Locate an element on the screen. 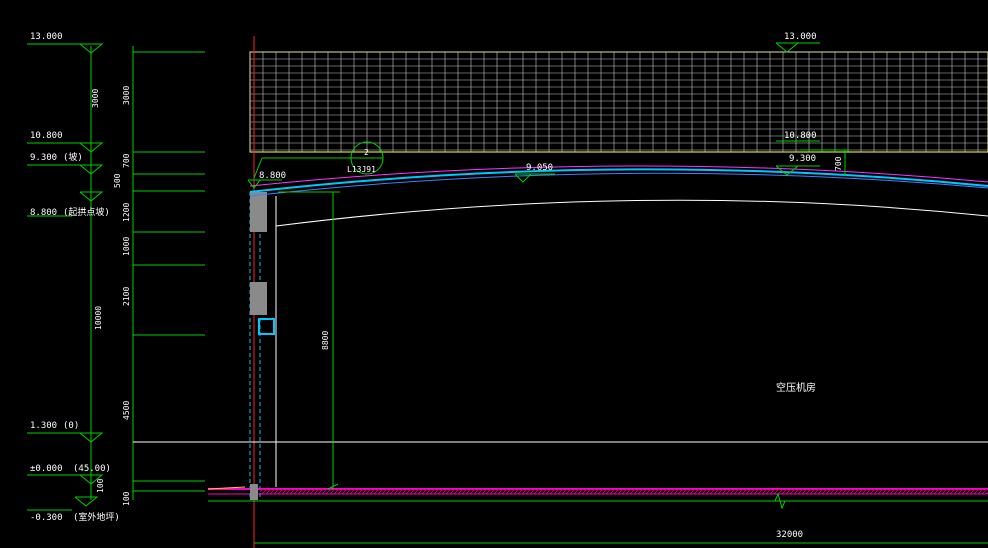 The height and width of the screenshot is (548, 988). floor-hatch is located at coordinates (624, 491).